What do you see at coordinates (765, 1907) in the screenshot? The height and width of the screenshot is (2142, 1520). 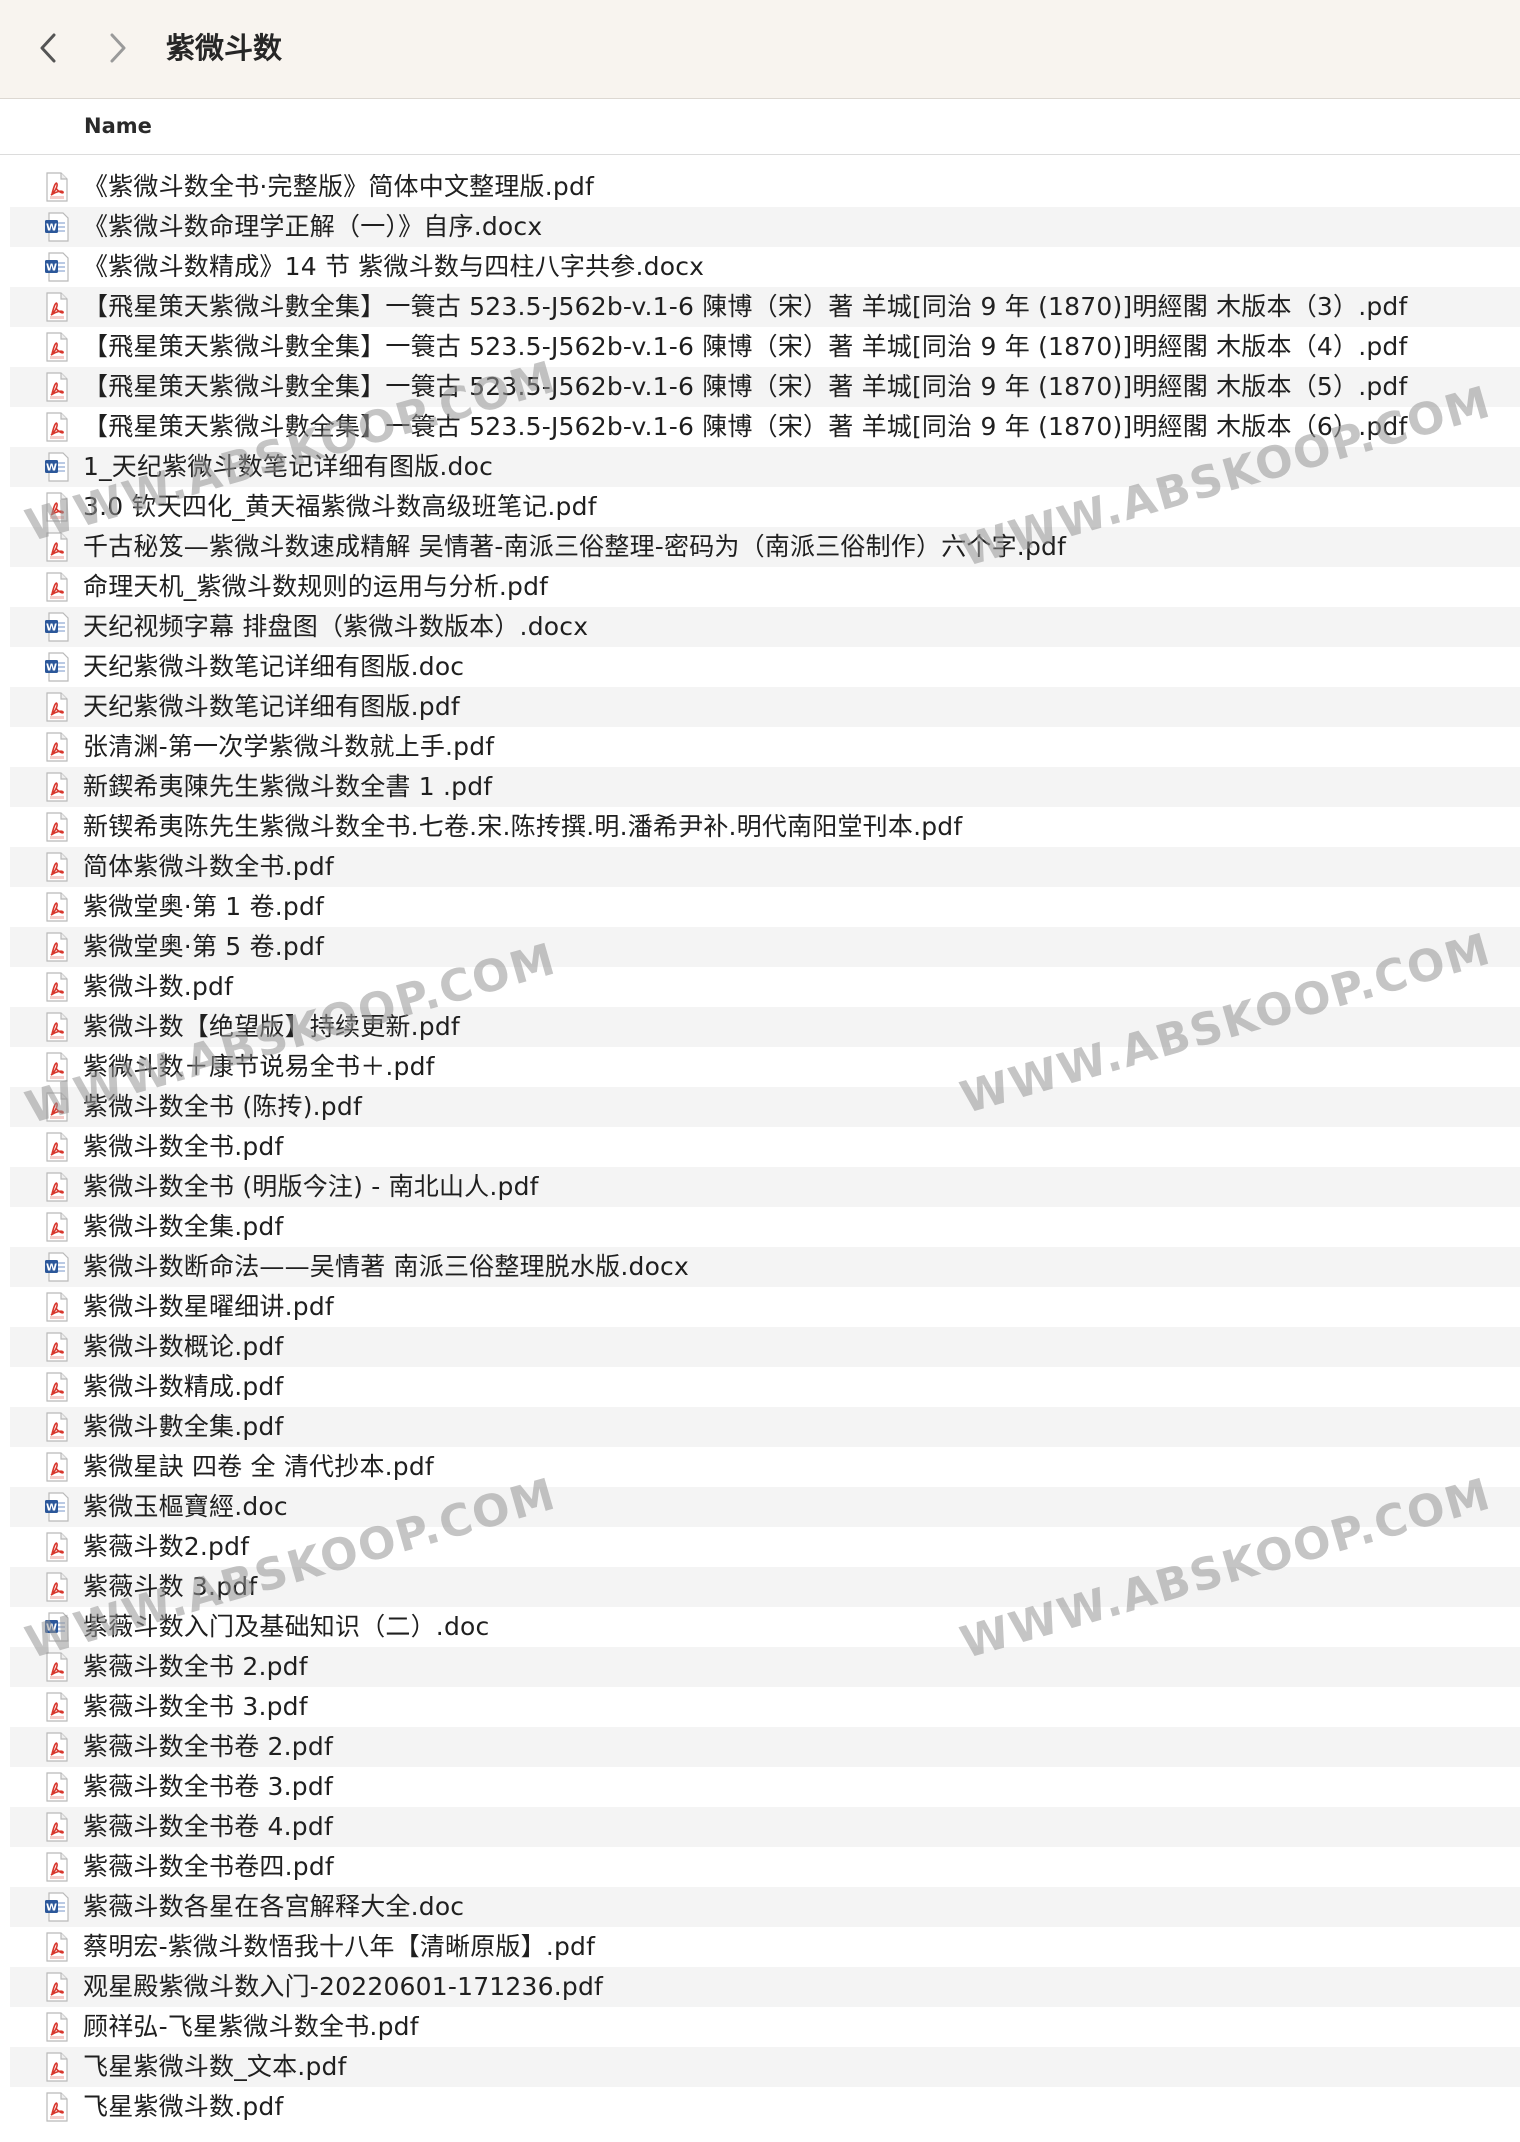 I see `list-item: W 紫薇斗数各星在各宫解释大全.doc` at bounding box center [765, 1907].